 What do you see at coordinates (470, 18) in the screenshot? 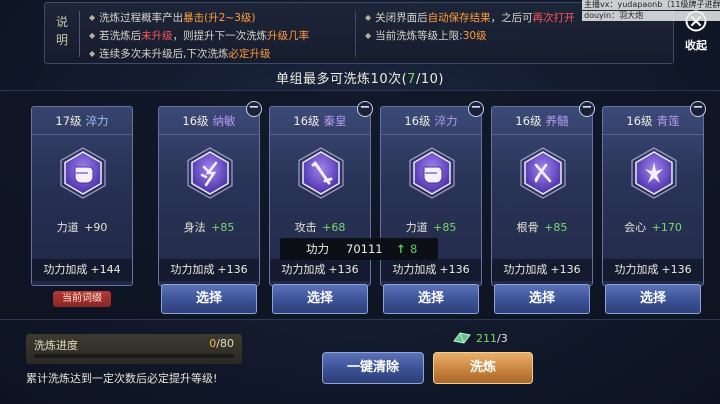
I see `info-line-4: ◆ 关闭界面后自动保存结果，之后可再次打开` at bounding box center [470, 18].